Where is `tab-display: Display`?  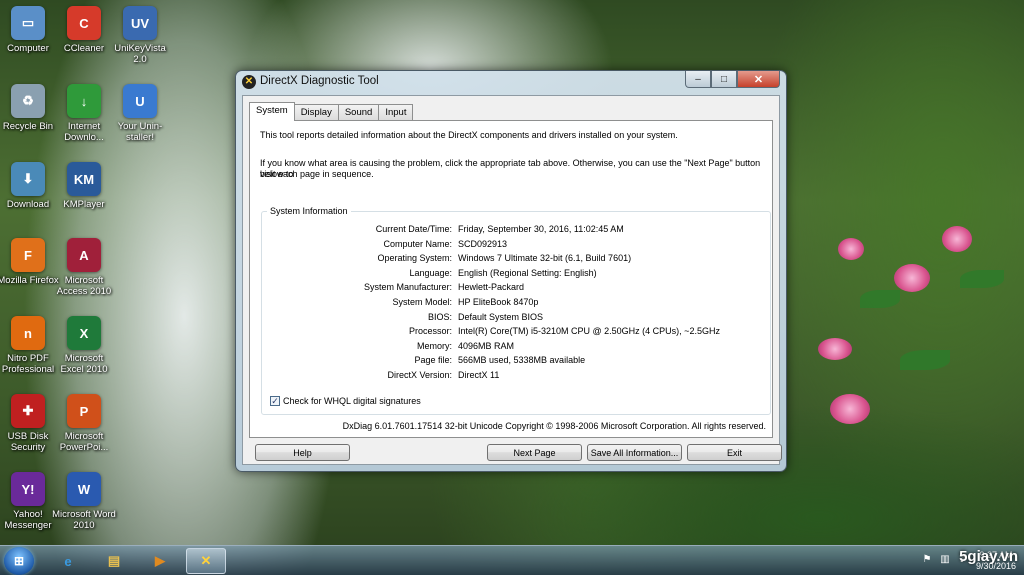
tab-display: Display is located at coordinates (316, 112).